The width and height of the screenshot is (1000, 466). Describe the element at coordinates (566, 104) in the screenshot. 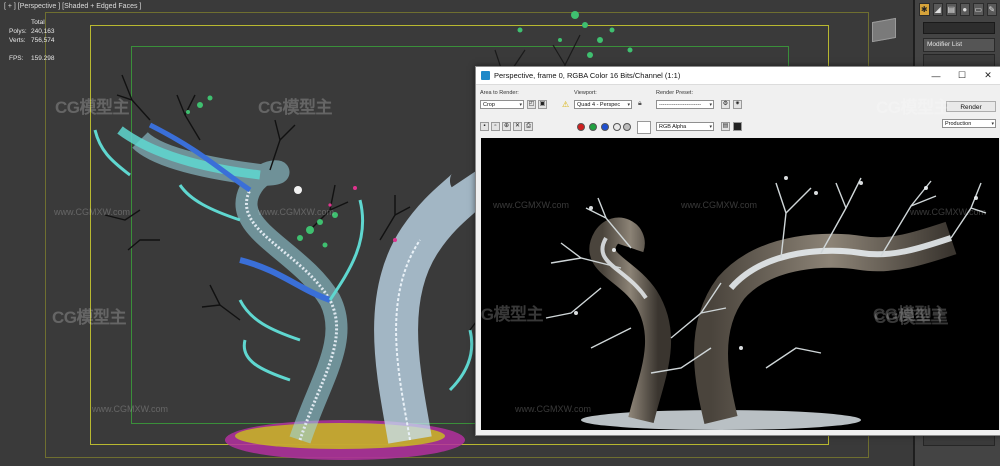

I see `warning-icon: ⚠` at that location.